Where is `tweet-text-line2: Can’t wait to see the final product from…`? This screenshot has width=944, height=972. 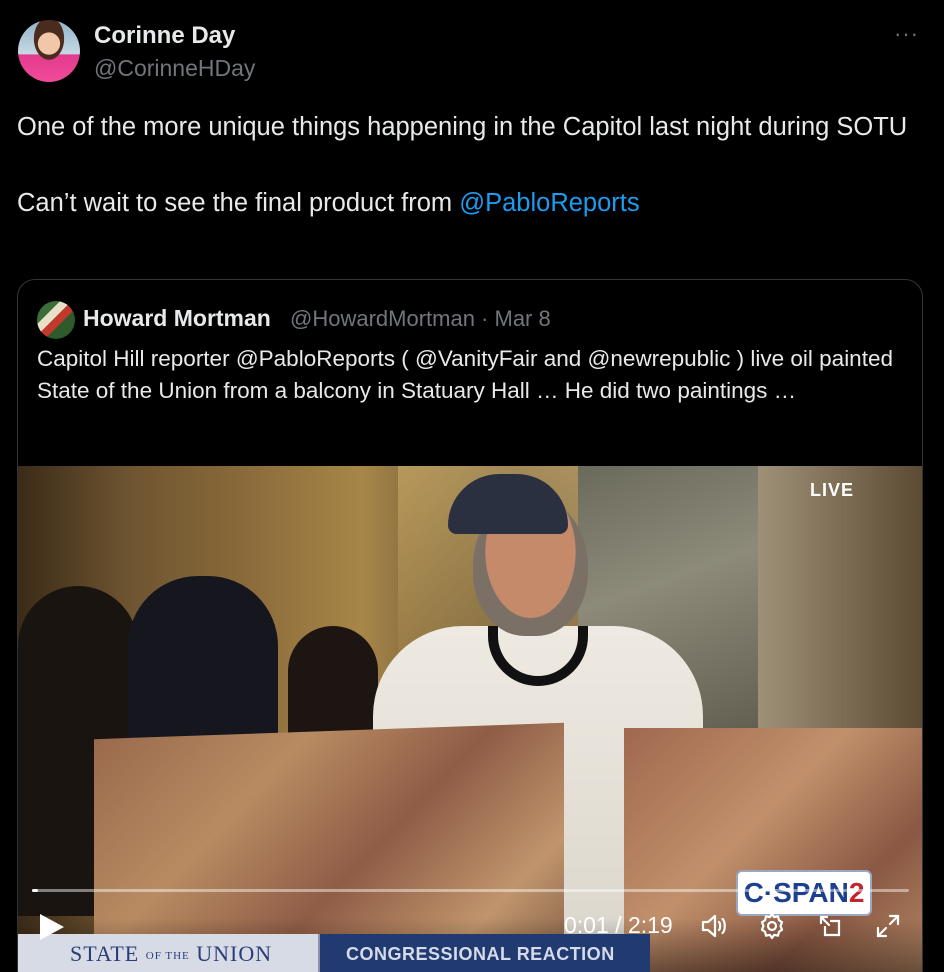
tweet-text-line2: Can’t wait to see the final product from… is located at coordinates (472, 203).